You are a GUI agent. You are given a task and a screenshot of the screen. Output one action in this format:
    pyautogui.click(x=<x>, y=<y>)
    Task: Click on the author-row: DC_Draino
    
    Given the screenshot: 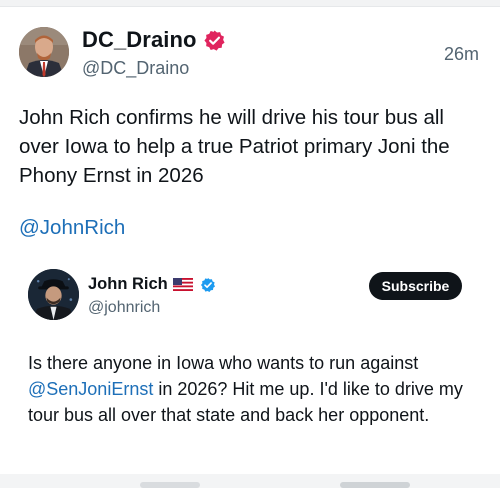 What is the action you would take?
    pyautogui.click(x=154, y=40)
    